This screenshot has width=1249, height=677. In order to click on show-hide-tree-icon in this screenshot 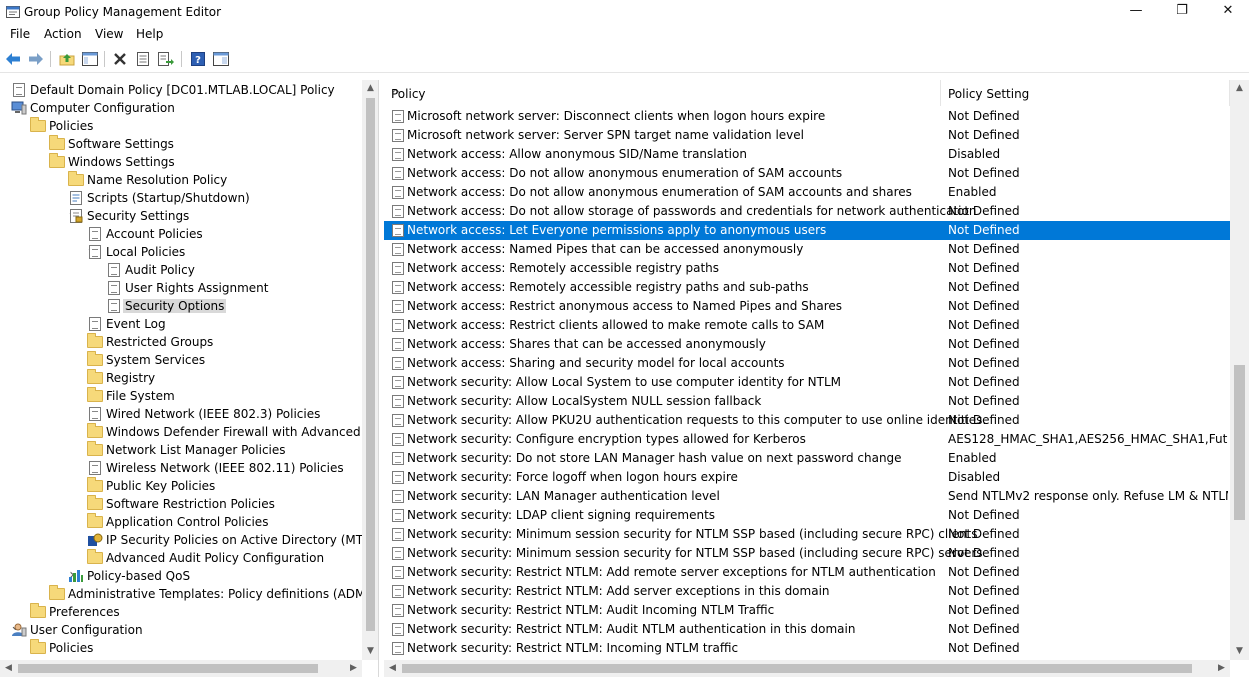, I will do `click(90, 59)`.